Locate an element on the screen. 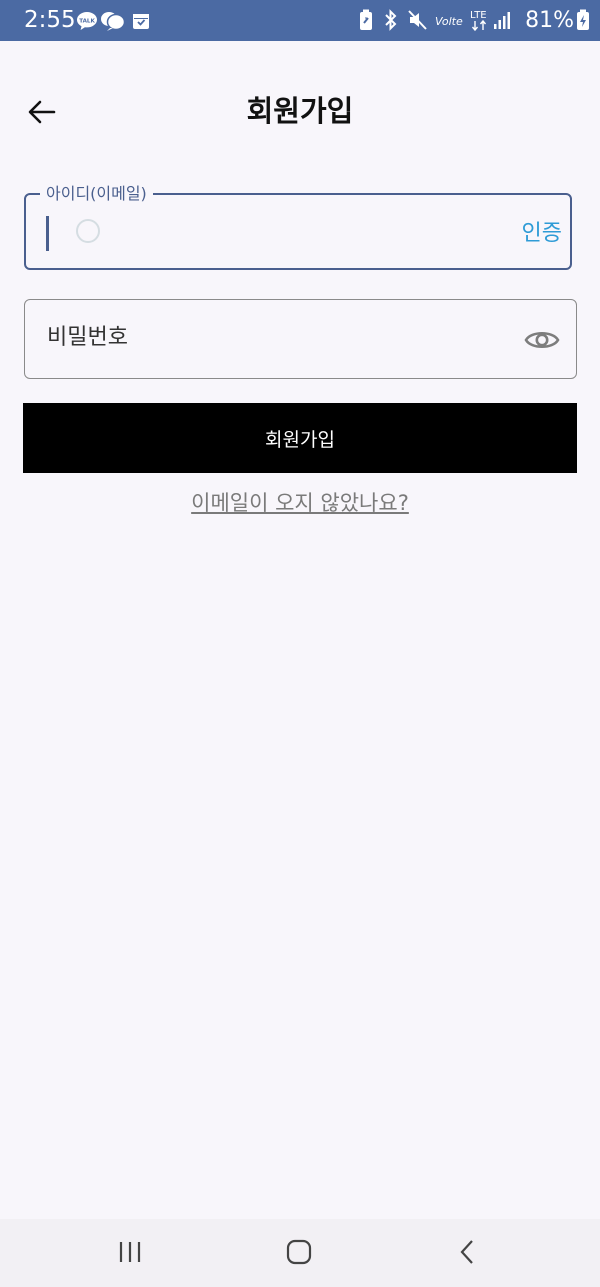 The height and width of the screenshot is (1287, 600). lte-icon: LTE is located at coordinates (478, 21).